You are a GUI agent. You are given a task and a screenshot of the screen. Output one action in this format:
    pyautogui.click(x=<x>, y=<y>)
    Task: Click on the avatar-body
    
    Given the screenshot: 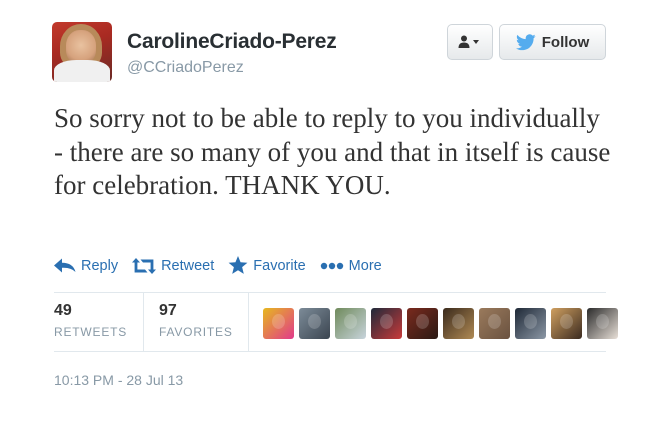 What is the action you would take?
    pyautogui.click(x=82, y=71)
    